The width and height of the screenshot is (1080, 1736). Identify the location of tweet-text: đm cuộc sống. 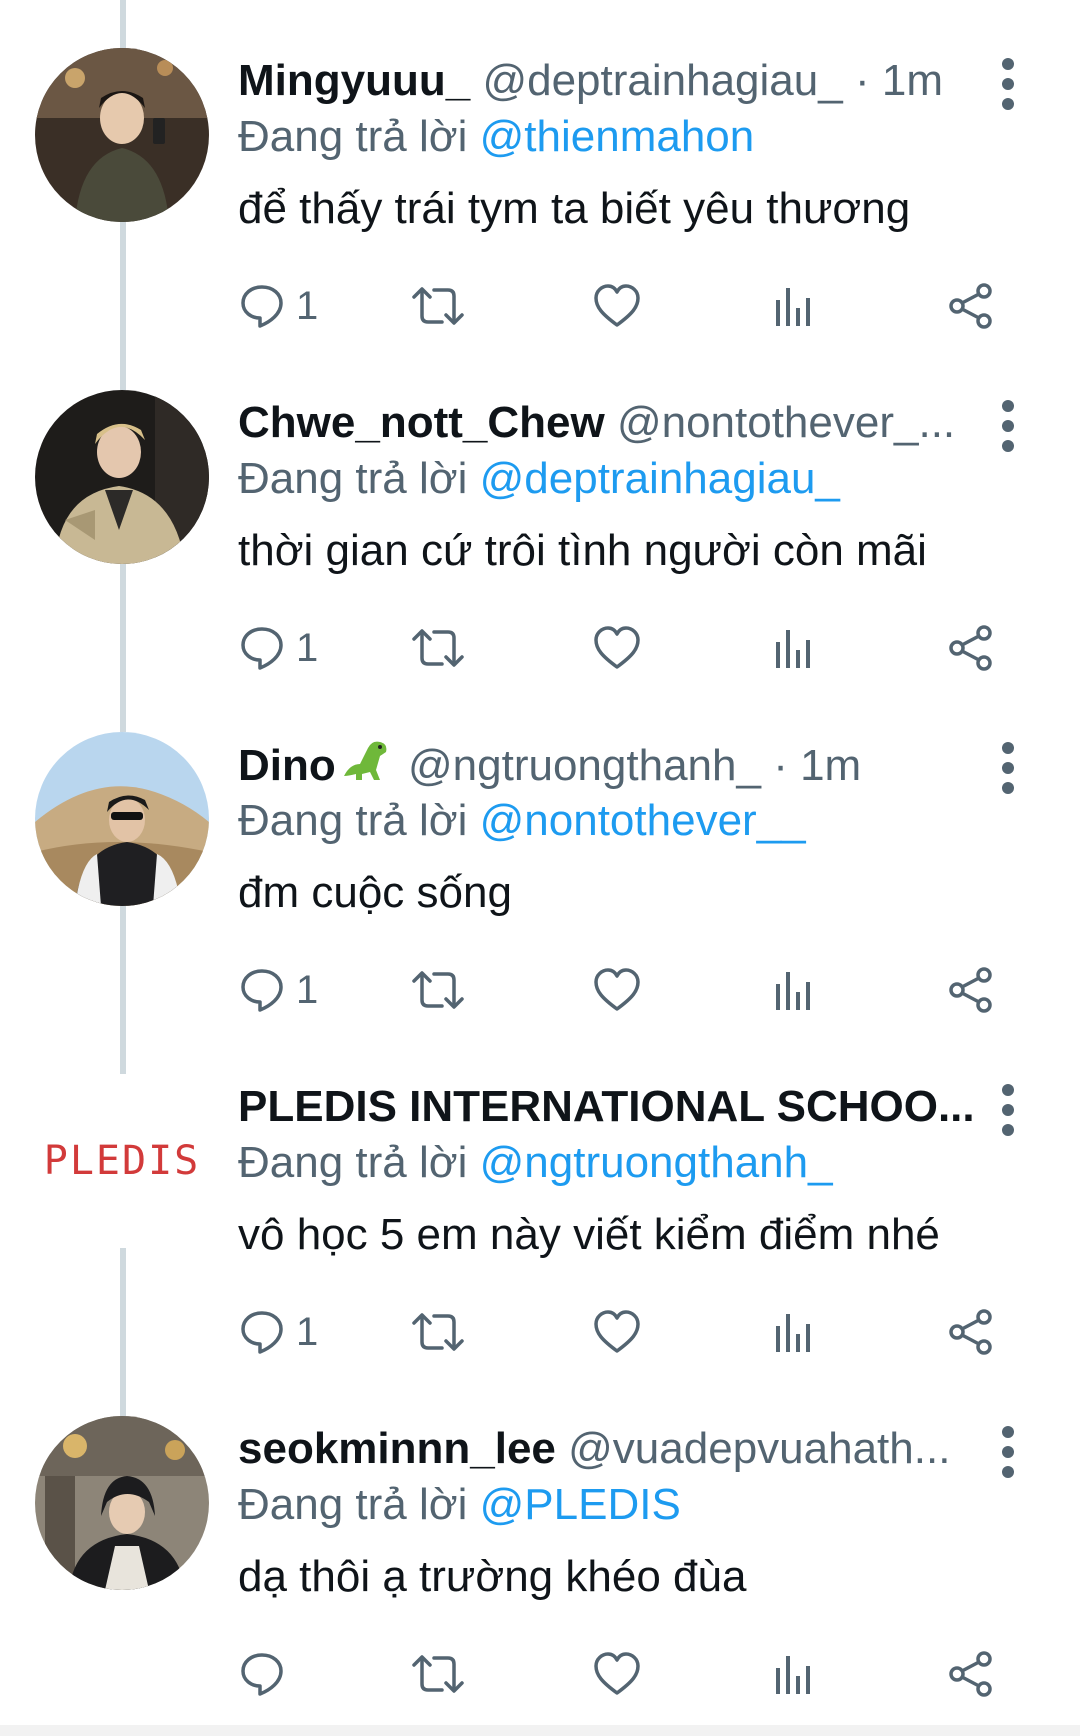
(375, 892).